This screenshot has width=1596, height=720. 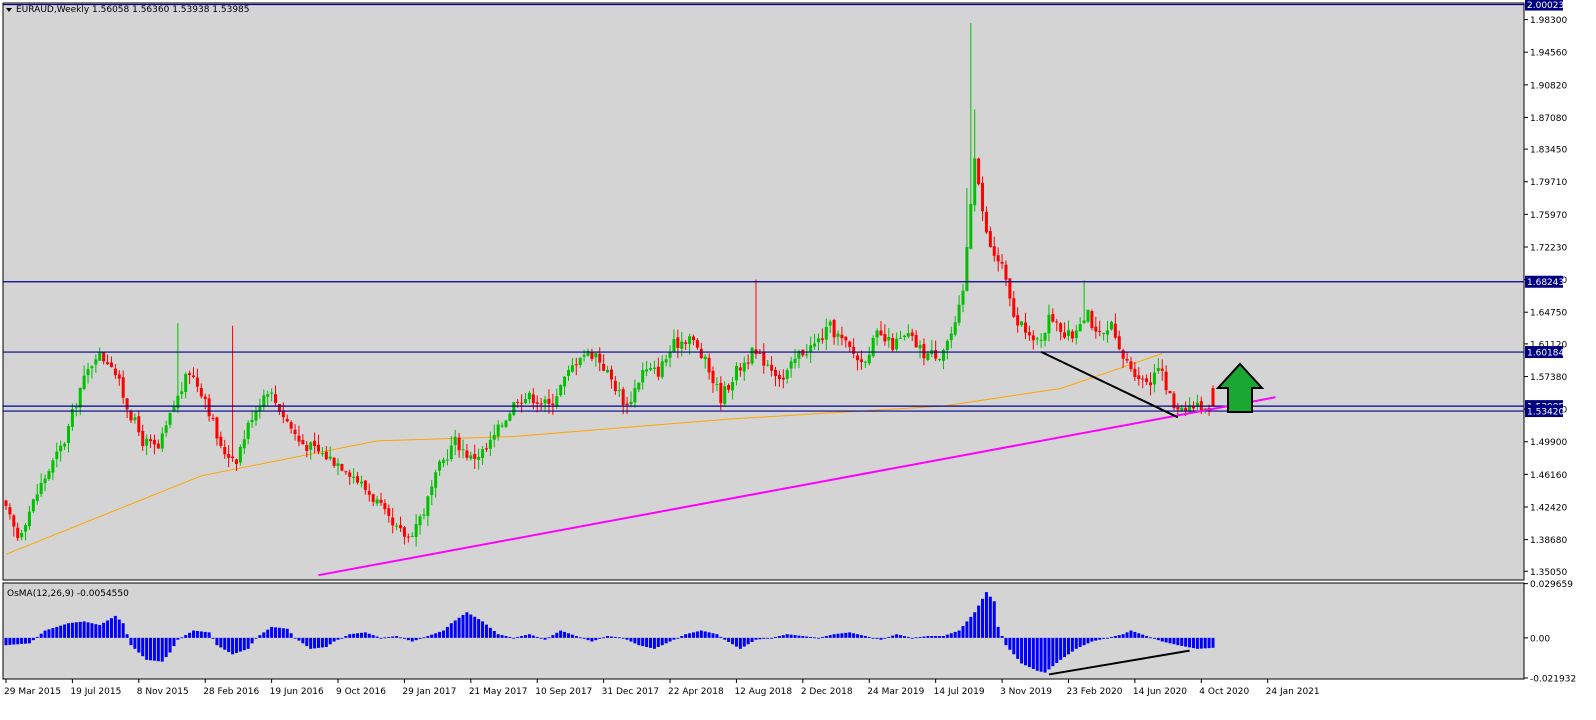 What do you see at coordinates (1548, 476) in the screenshot?
I see `price-tick-label: 1.46160` at bounding box center [1548, 476].